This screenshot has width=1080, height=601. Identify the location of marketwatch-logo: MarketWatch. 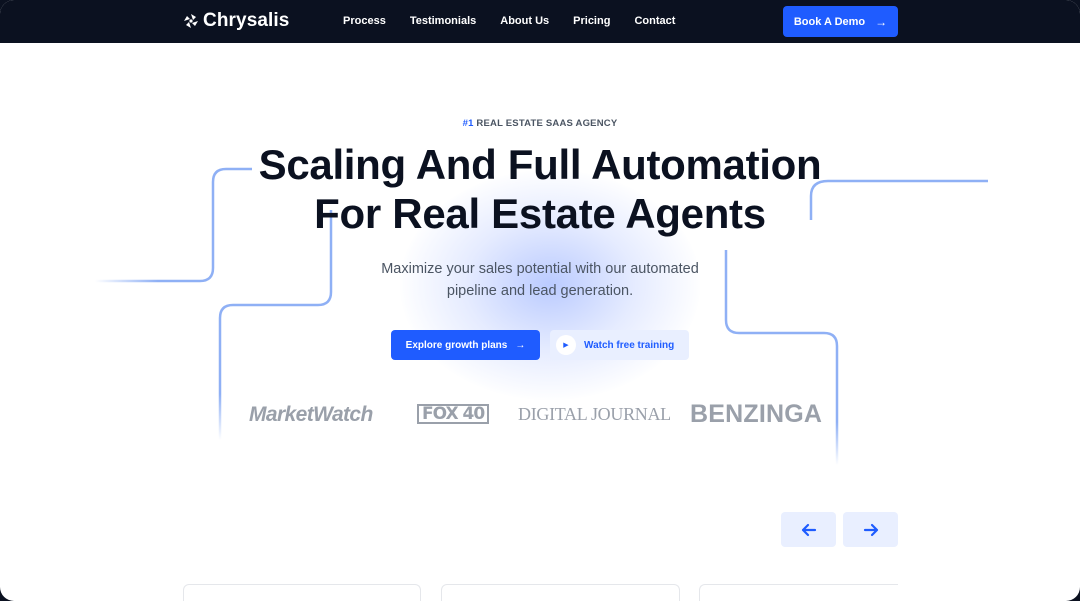
(311, 414).